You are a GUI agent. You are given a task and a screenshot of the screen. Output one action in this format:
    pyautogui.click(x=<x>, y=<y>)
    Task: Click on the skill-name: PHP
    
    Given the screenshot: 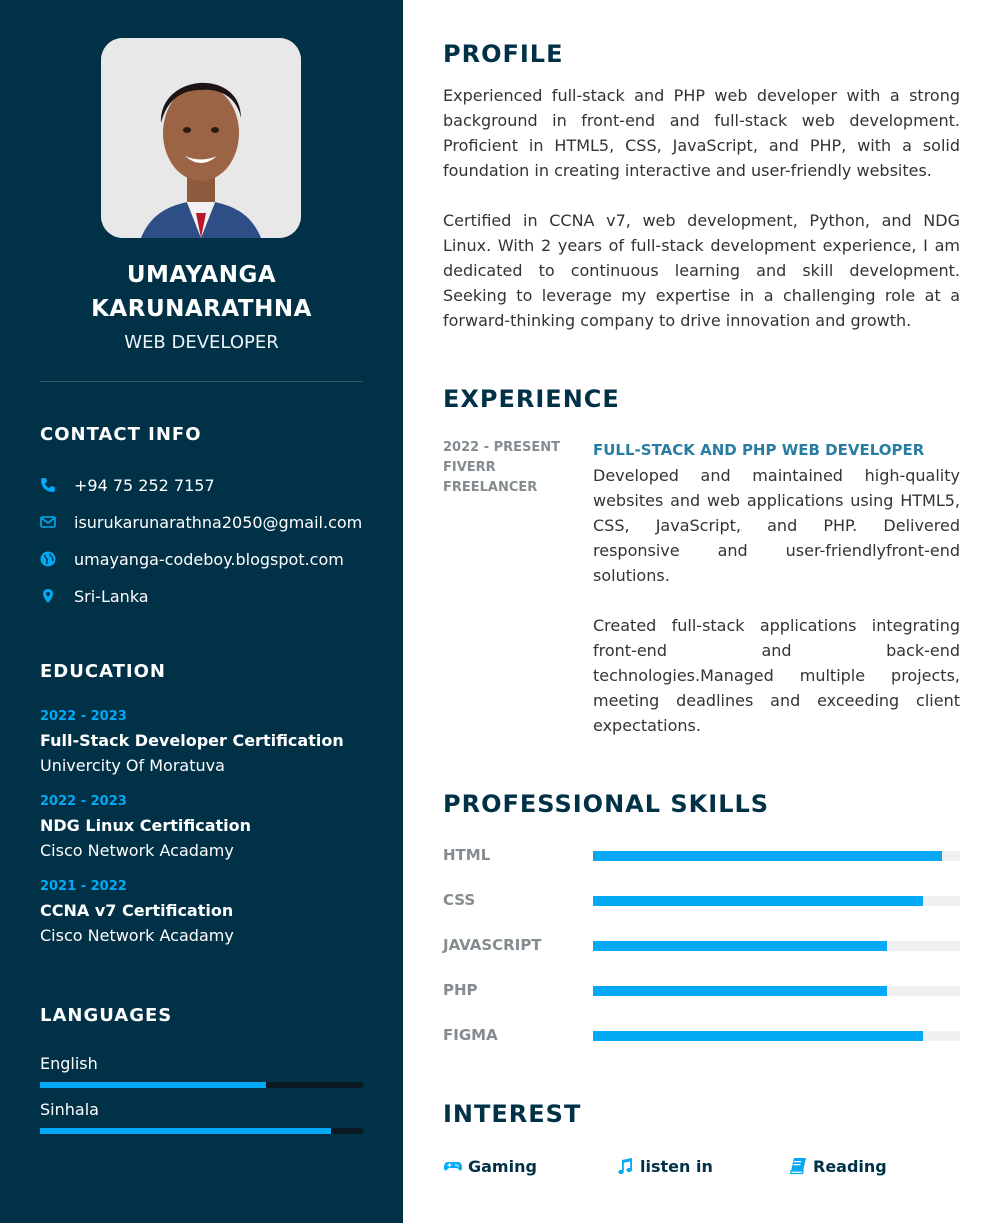 What is the action you would take?
    pyautogui.click(x=460, y=990)
    